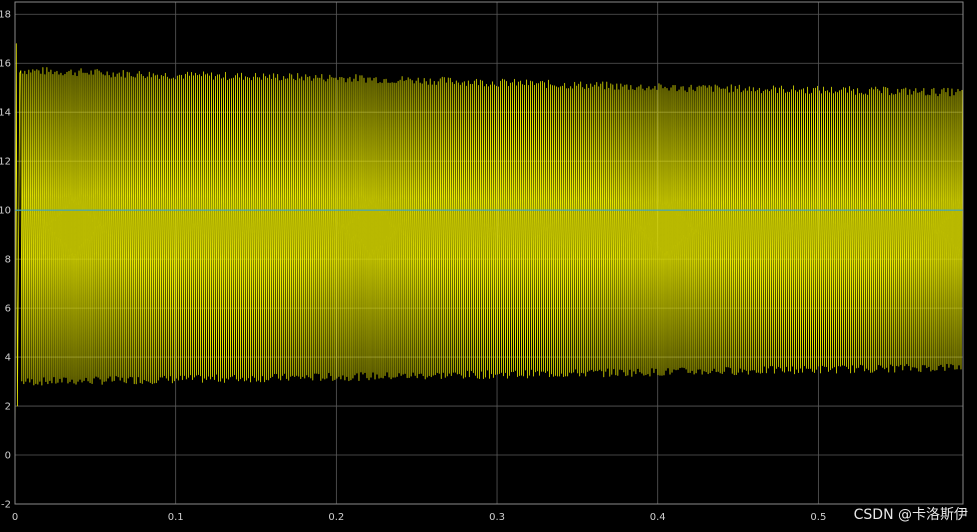 This screenshot has height=532, width=977. What do you see at coordinates (658, 517) in the screenshot?
I see `x-tick-label: 0.4` at bounding box center [658, 517].